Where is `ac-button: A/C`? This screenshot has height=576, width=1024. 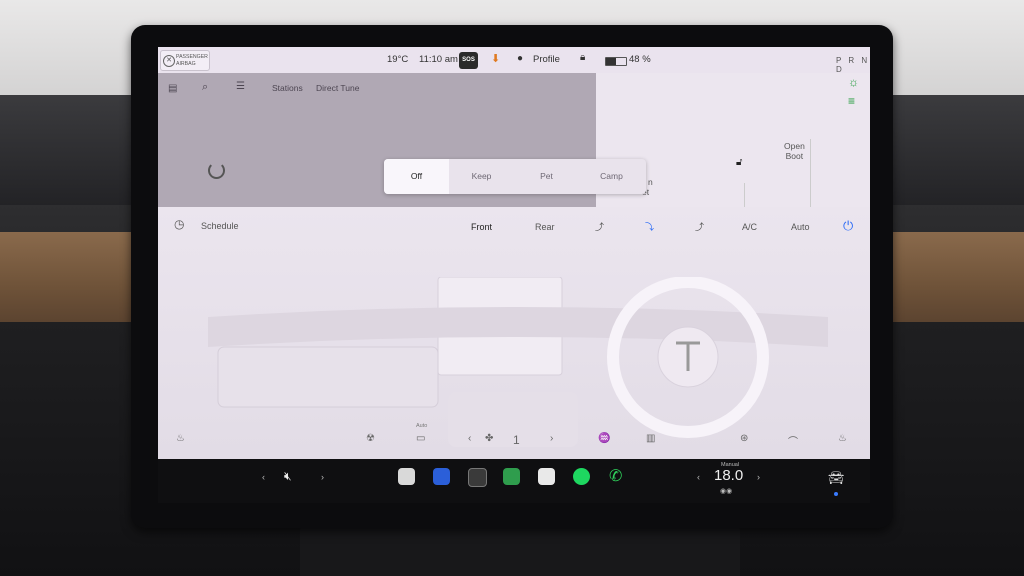 ac-button: A/C is located at coordinates (749, 227).